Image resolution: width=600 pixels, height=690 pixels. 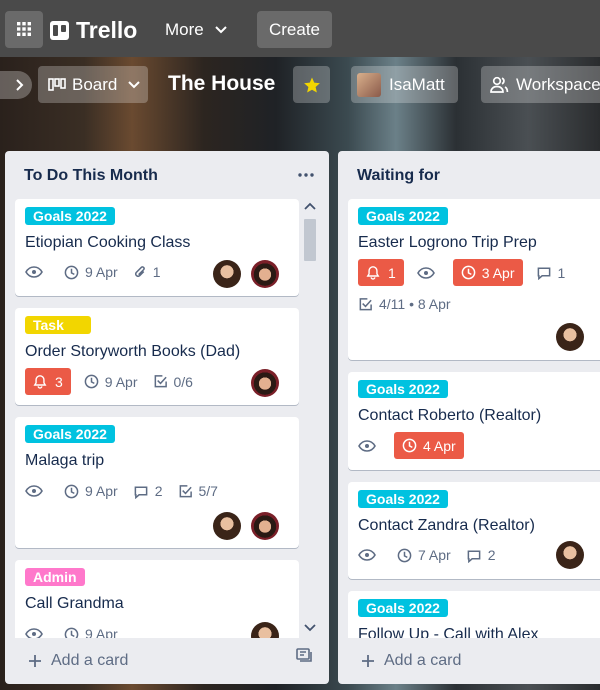 I want to click on comments-count: 1, so click(x=561, y=272).